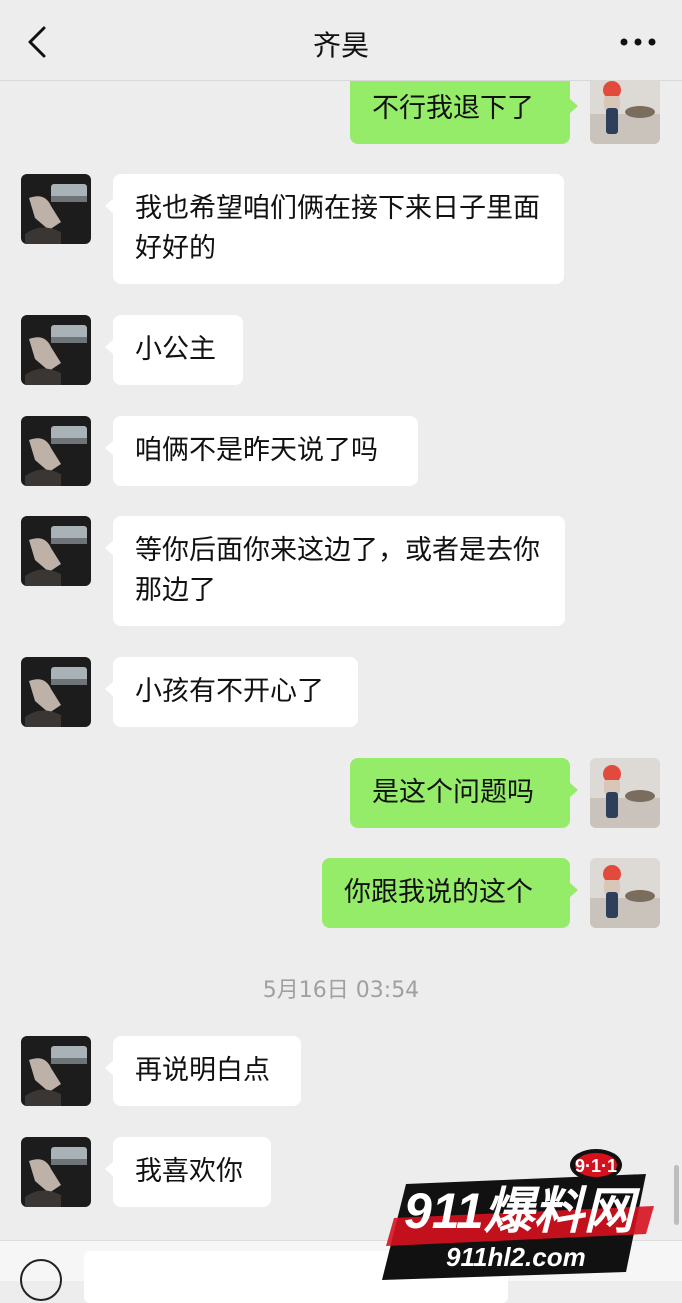 This screenshot has height=1303, width=682. What do you see at coordinates (261, 451) in the screenshot?
I see `message-bubble: 咱俩不是昨天说了吗` at bounding box center [261, 451].